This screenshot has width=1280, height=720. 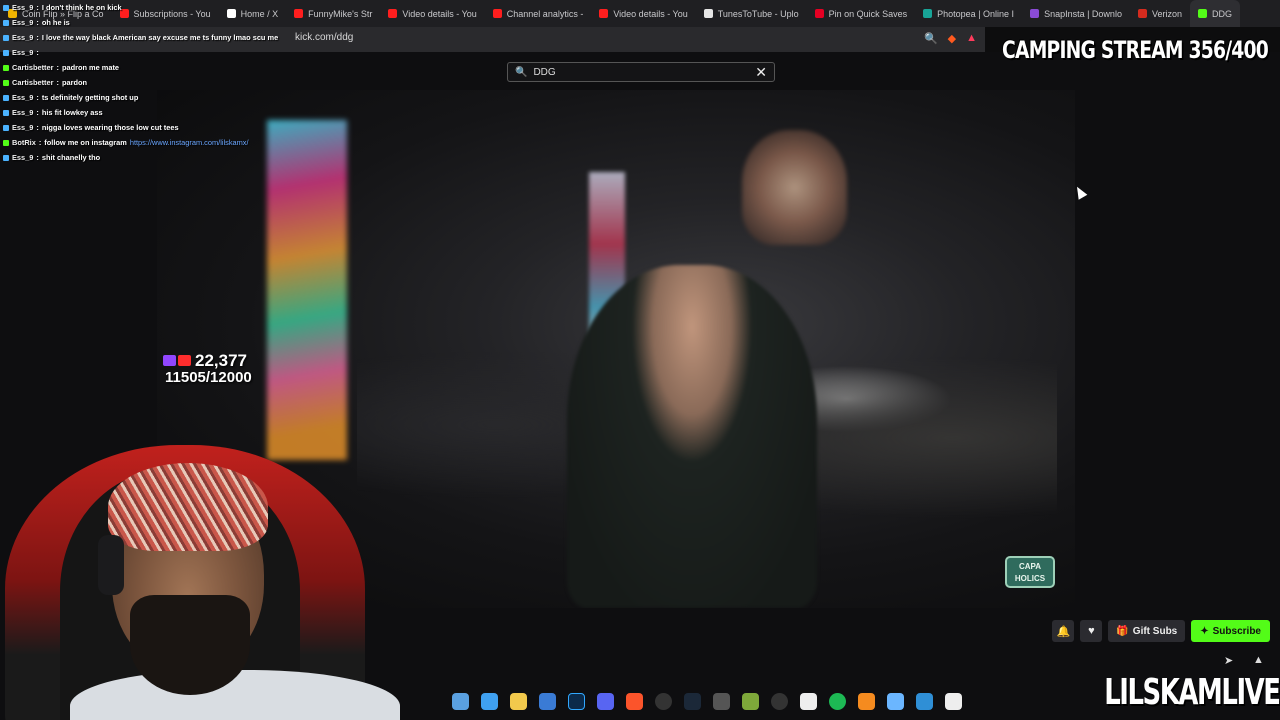 I want to click on clear-search-icon: ✕, so click(x=761, y=72).